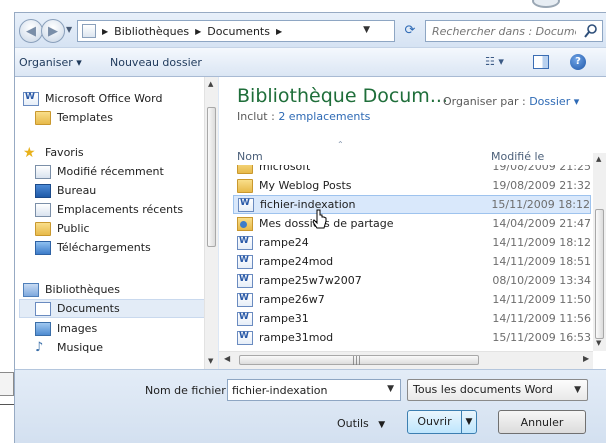 The image size is (606, 443). I want to click on recent-pages-dropdown-icon: ▼, so click(69, 29).